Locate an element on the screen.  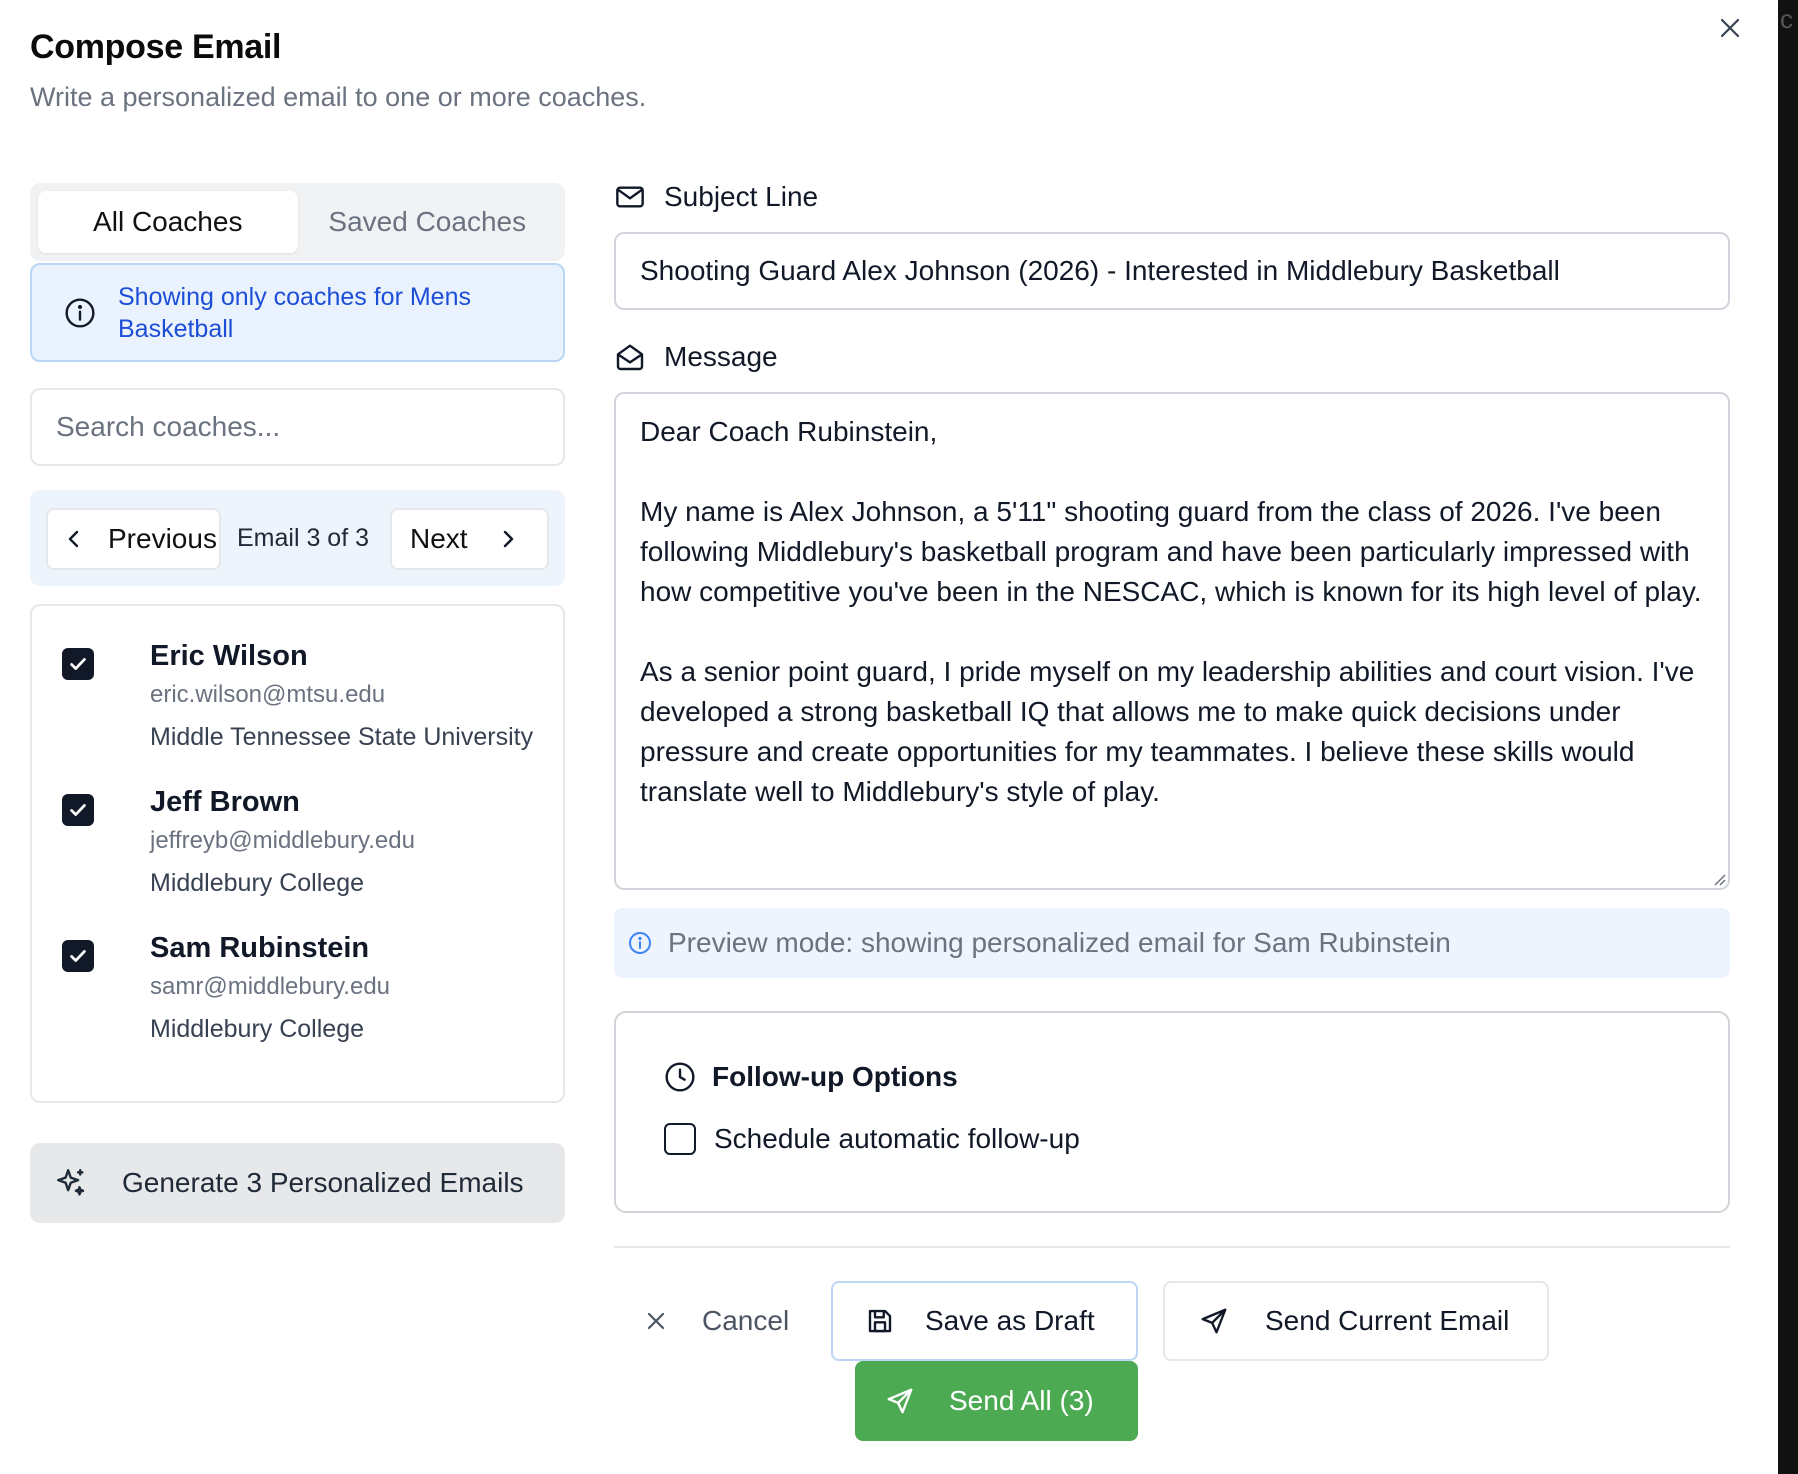
subject-line-input is located at coordinates (1172, 271).